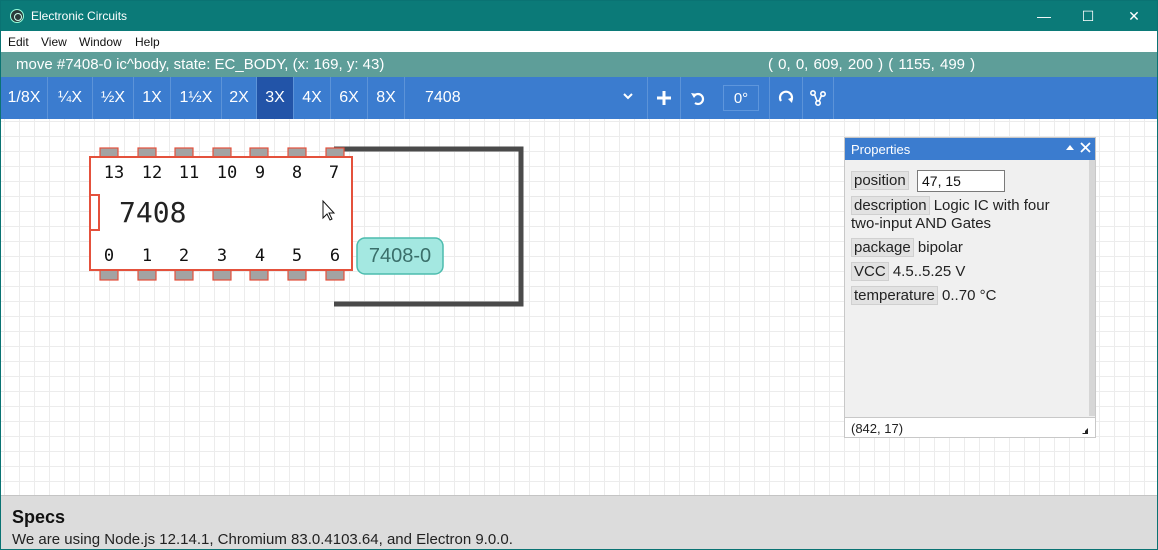 Image resolution: width=1158 pixels, height=550 pixels. I want to click on close-button: ✕, so click(1134, 16).